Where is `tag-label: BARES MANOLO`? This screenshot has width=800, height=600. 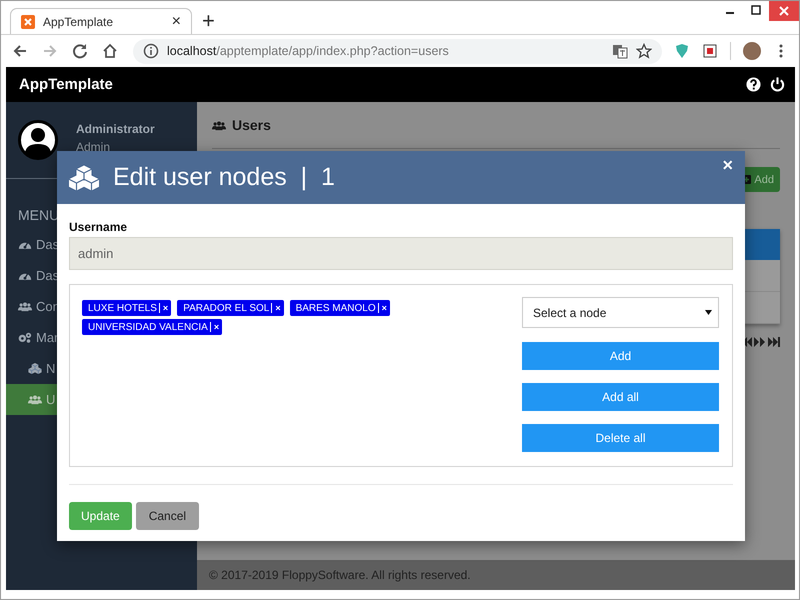
tag-label: BARES MANOLO is located at coordinates (336, 308).